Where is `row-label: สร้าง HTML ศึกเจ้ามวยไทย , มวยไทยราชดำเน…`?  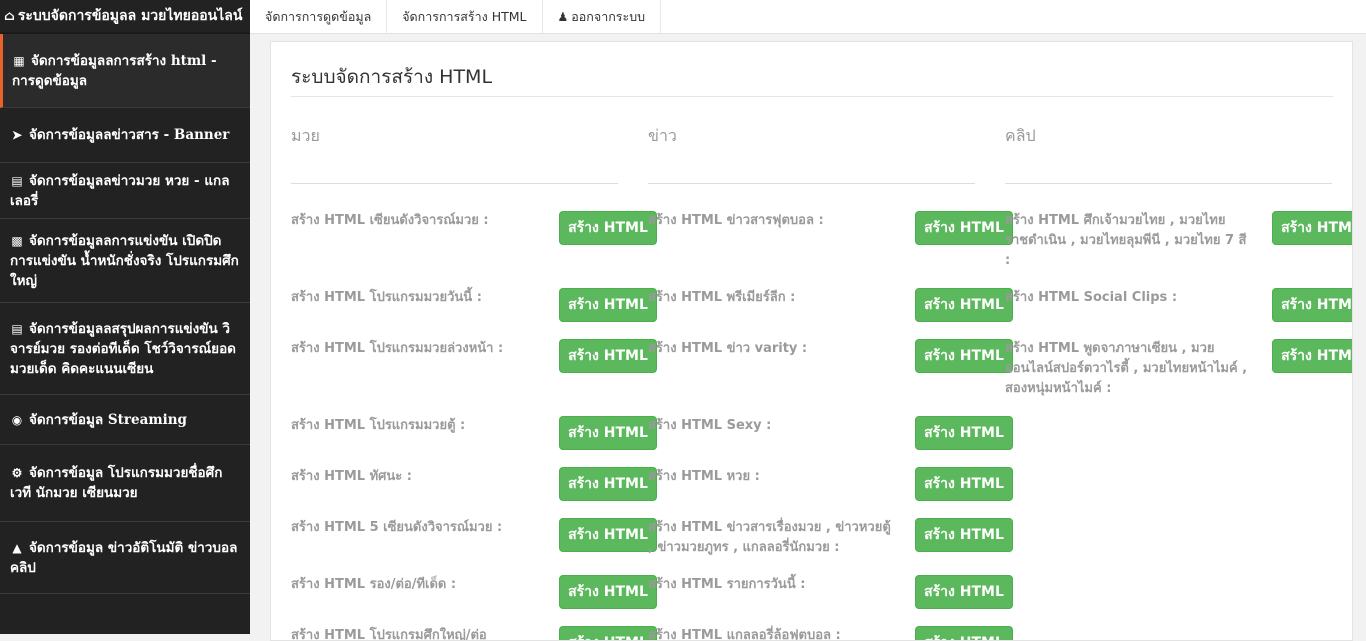
row-label: สร้าง HTML ศึกเจ้ามวยไทย , มวยไทยราชดำเน… is located at coordinates (1126, 240).